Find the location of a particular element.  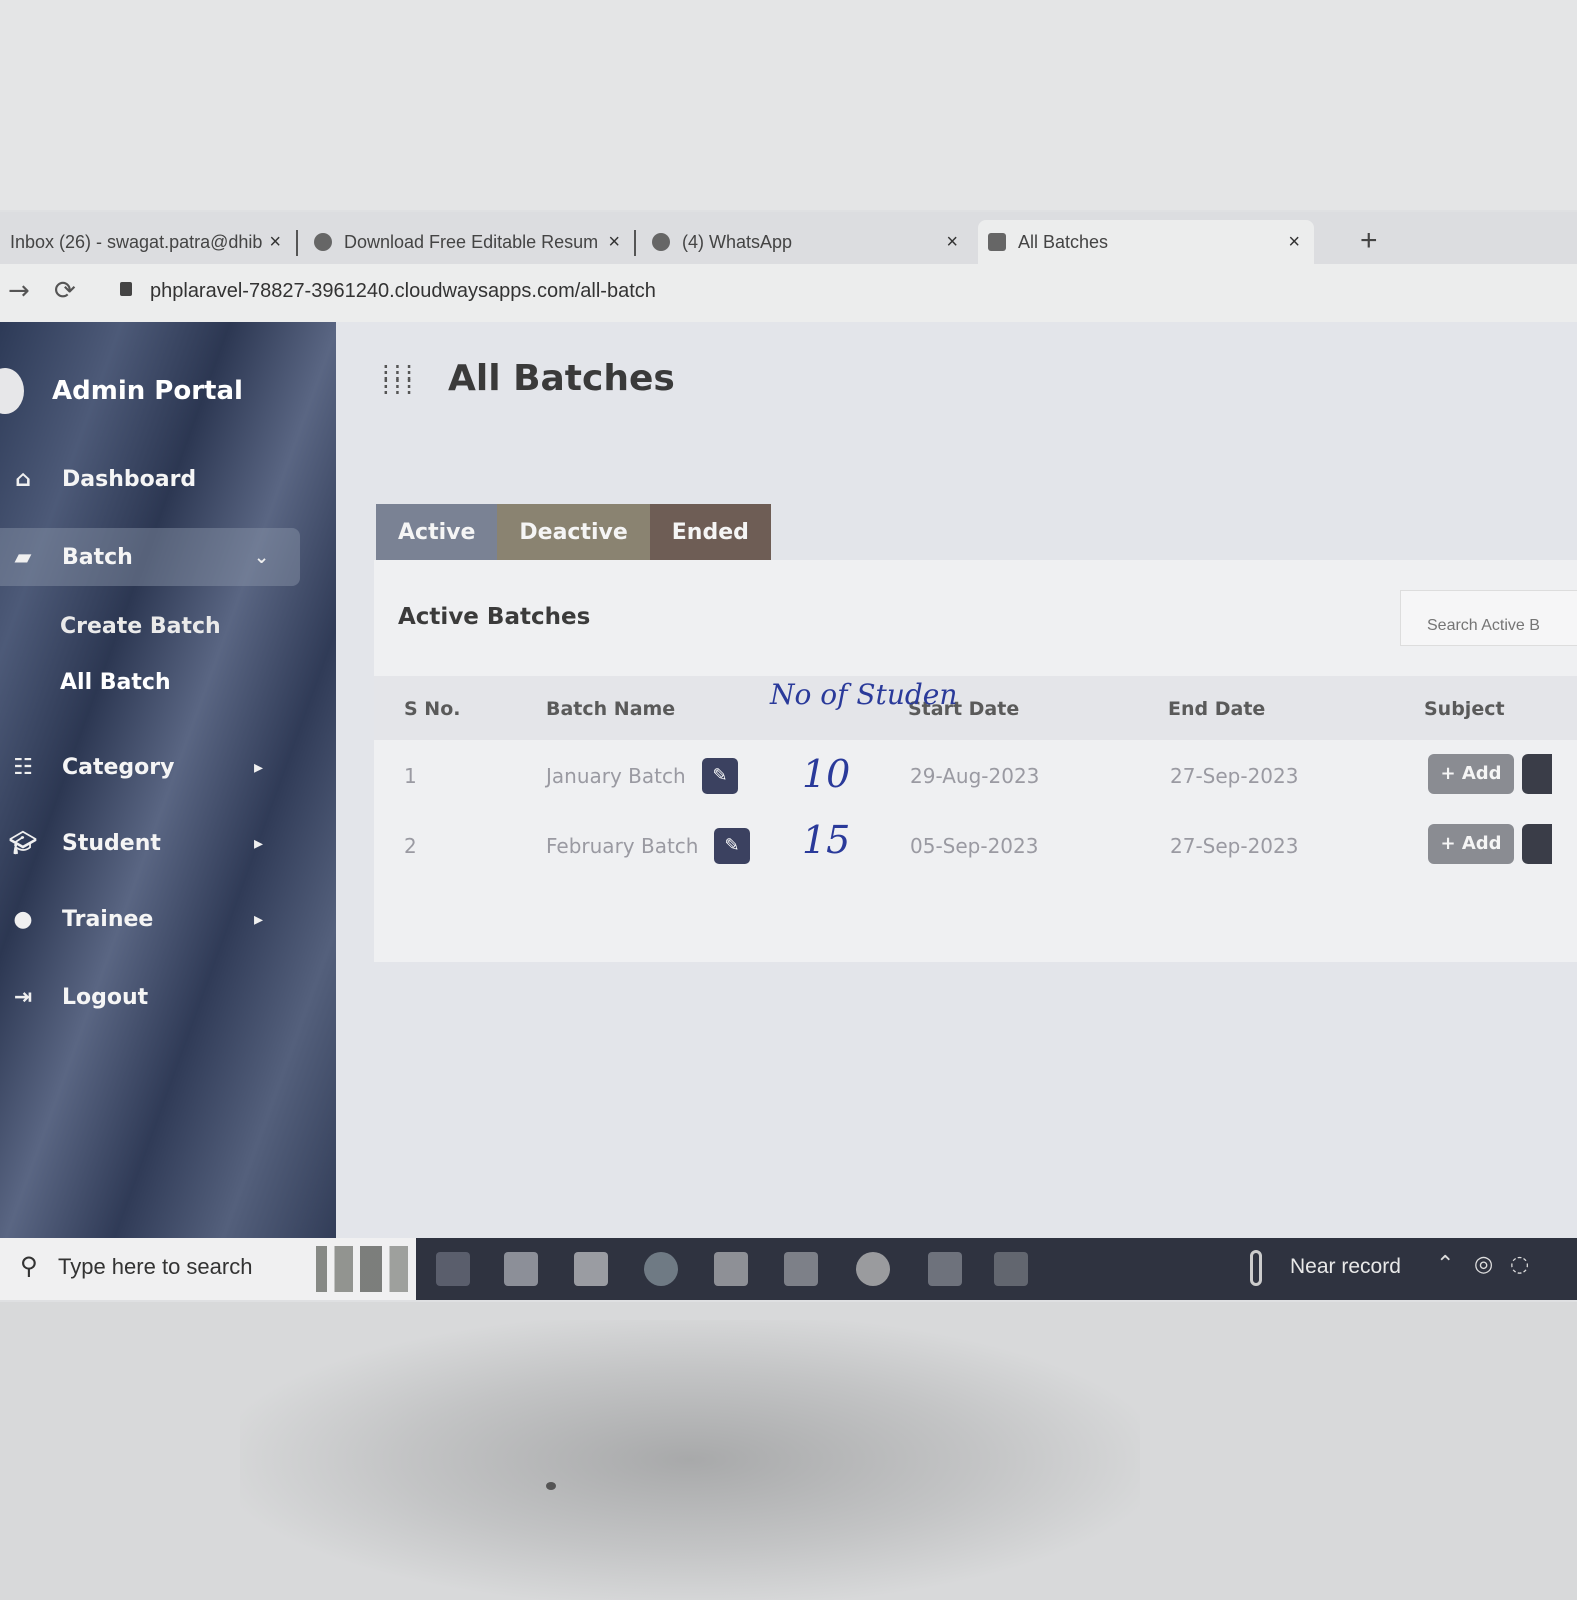

app-icon is located at coordinates (945, 1269).